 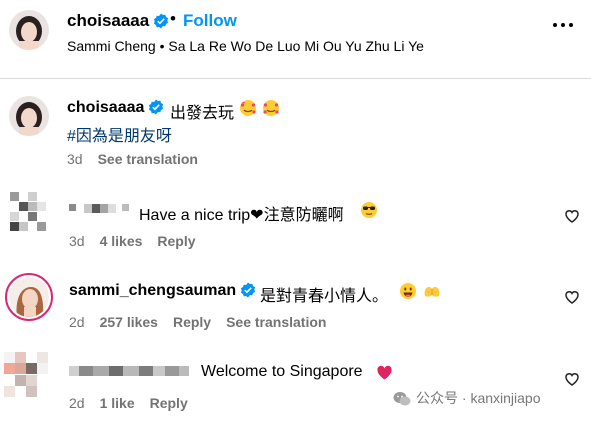 What do you see at coordinates (136, 403) in the screenshot?
I see `comment-meta: 2d 1 like Reply` at bounding box center [136, 403].